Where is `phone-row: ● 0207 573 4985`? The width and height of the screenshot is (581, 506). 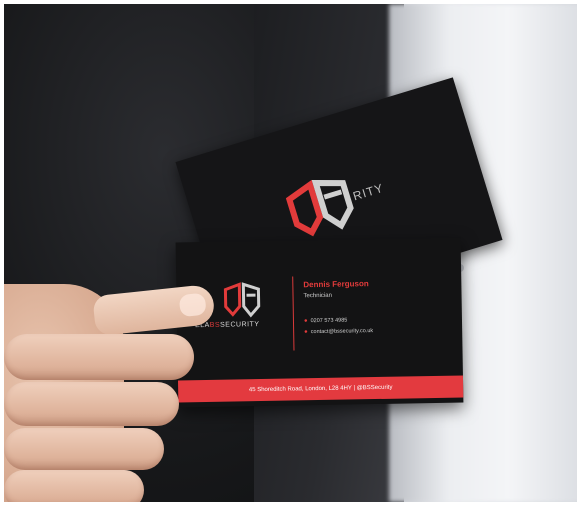 phone-row: ● 0207 573 4985 is located at coordinates (325, 321).